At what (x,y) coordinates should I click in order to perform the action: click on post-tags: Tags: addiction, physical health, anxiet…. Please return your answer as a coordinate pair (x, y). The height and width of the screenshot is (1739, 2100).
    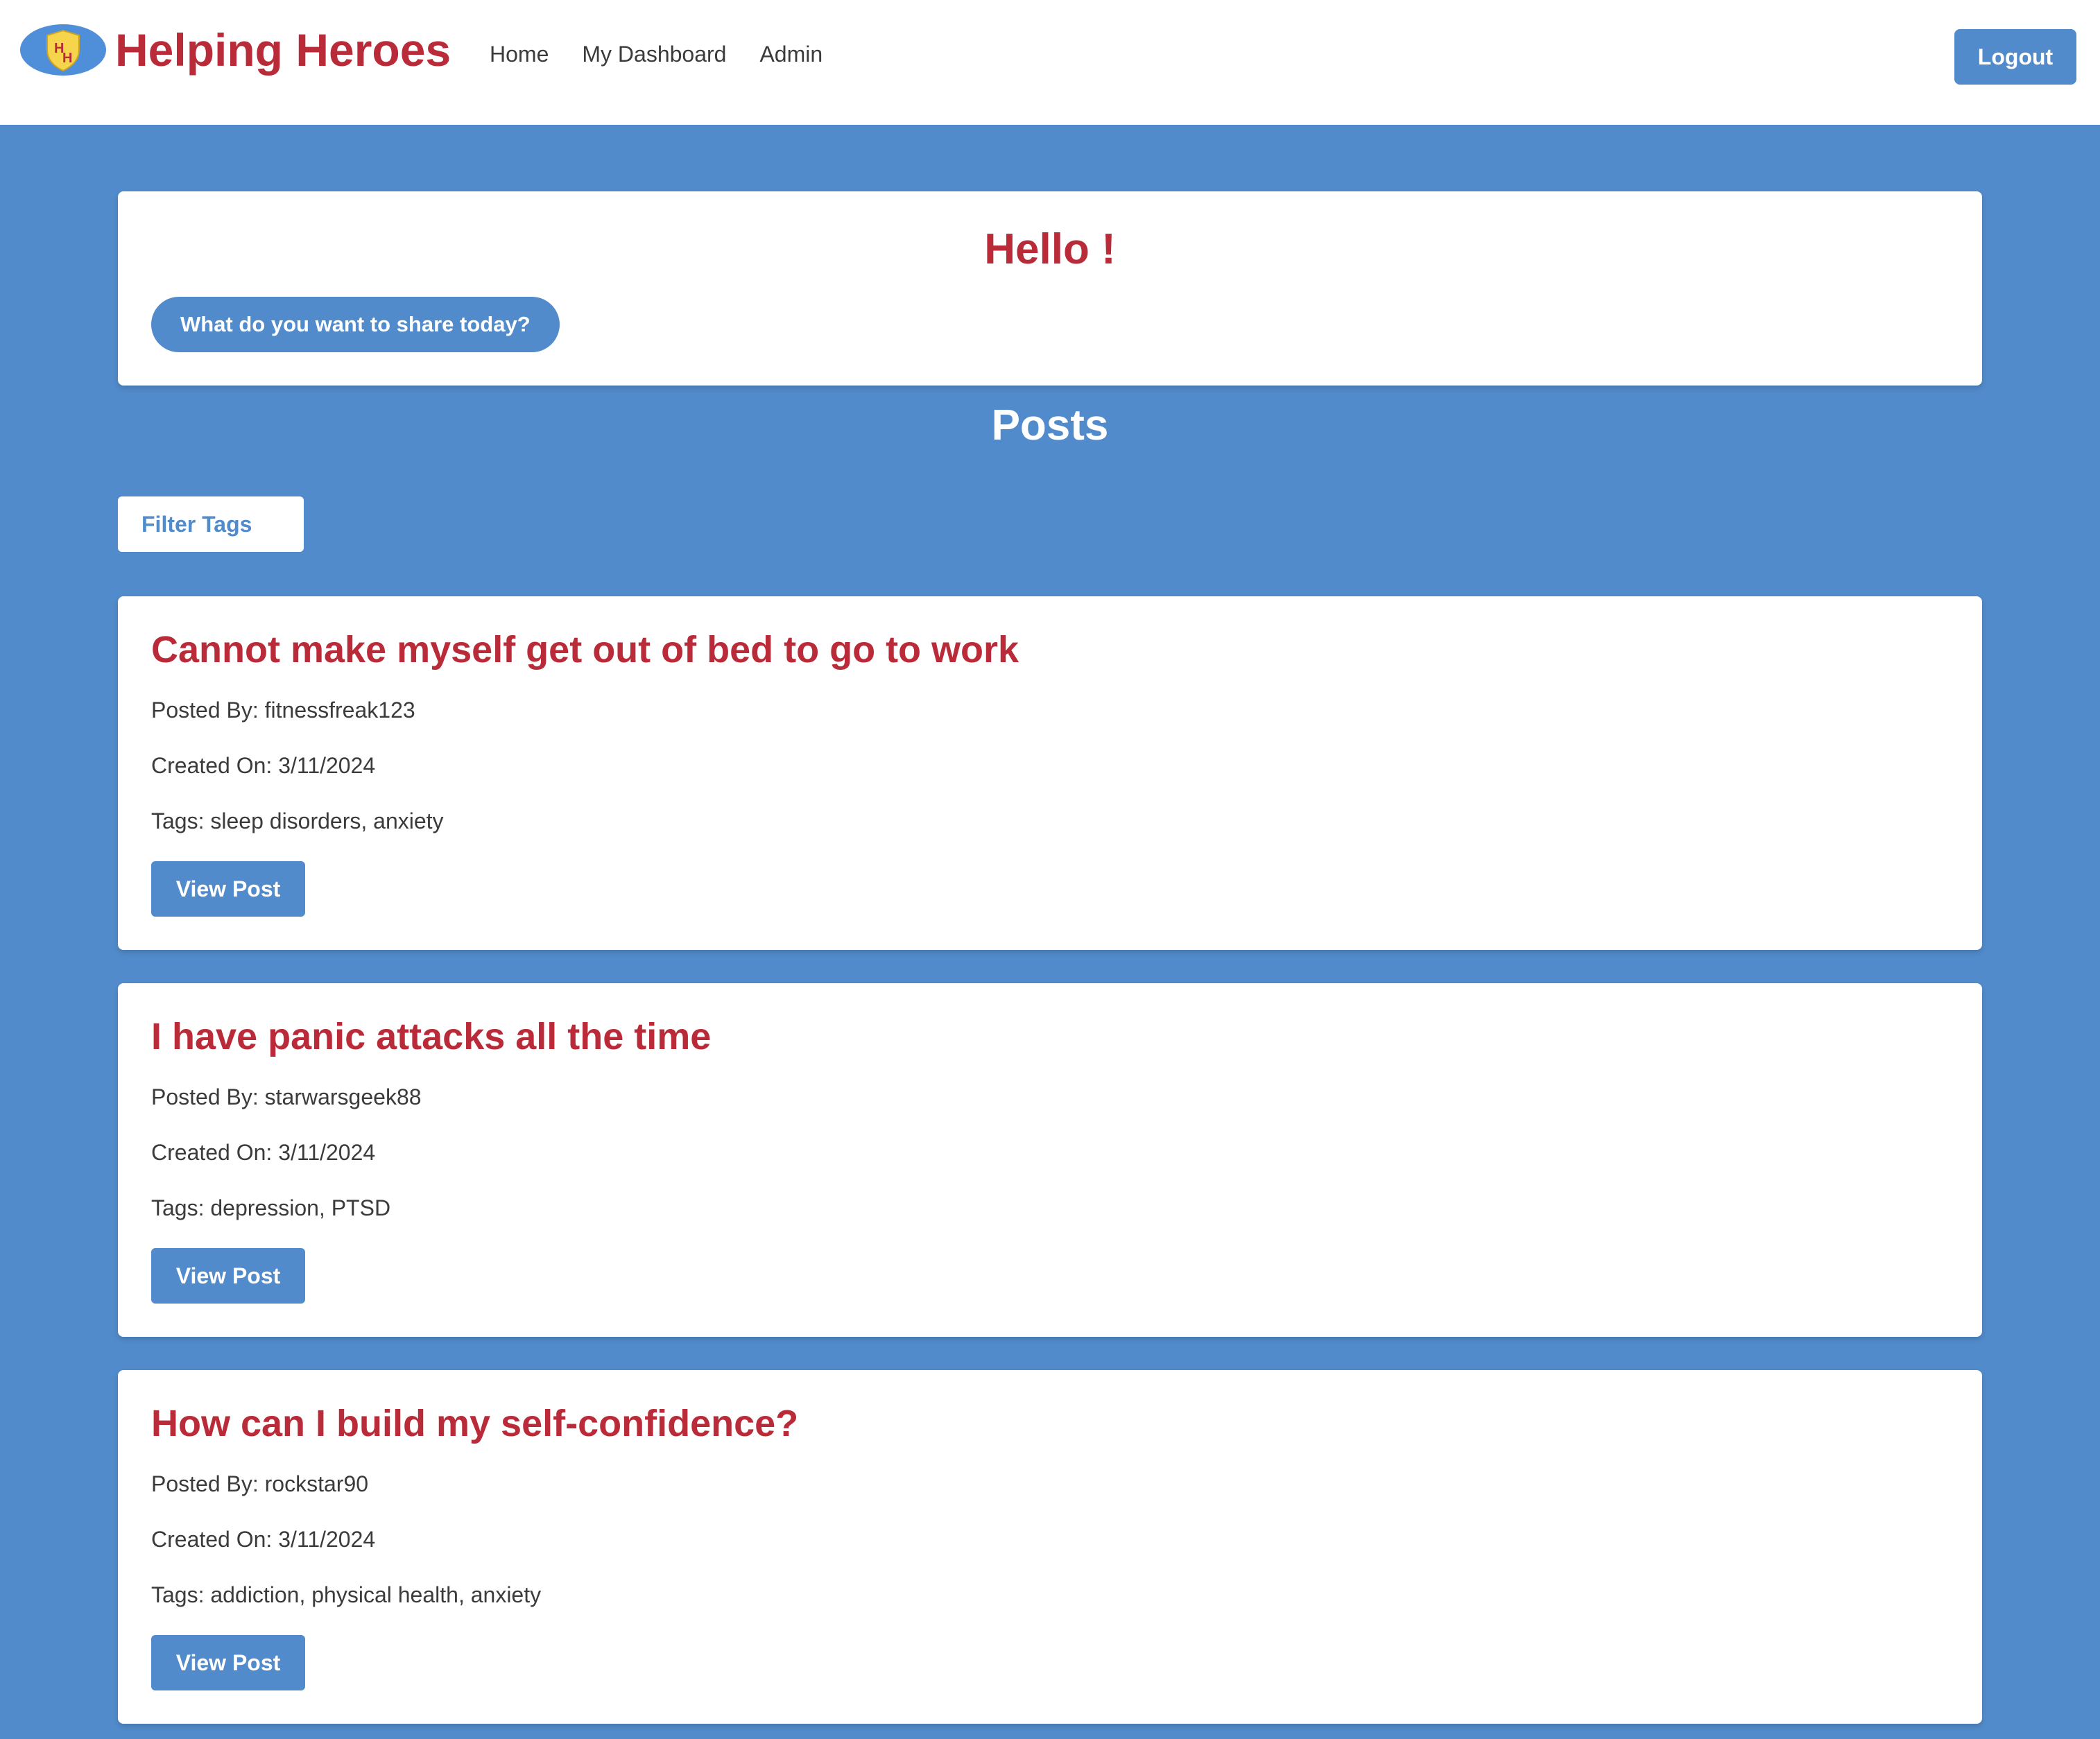
    Looking at the image, I should click on (346, 1594).